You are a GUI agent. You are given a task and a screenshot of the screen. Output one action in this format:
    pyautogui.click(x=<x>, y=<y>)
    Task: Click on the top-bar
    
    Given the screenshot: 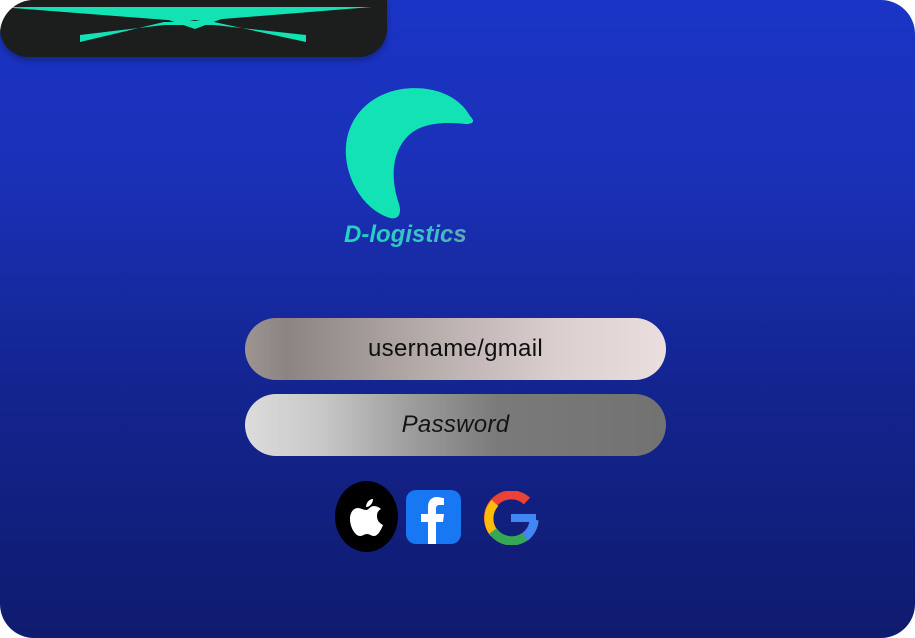 What is the action you would take?
    pyautogui.click(x=193, y=28)
    